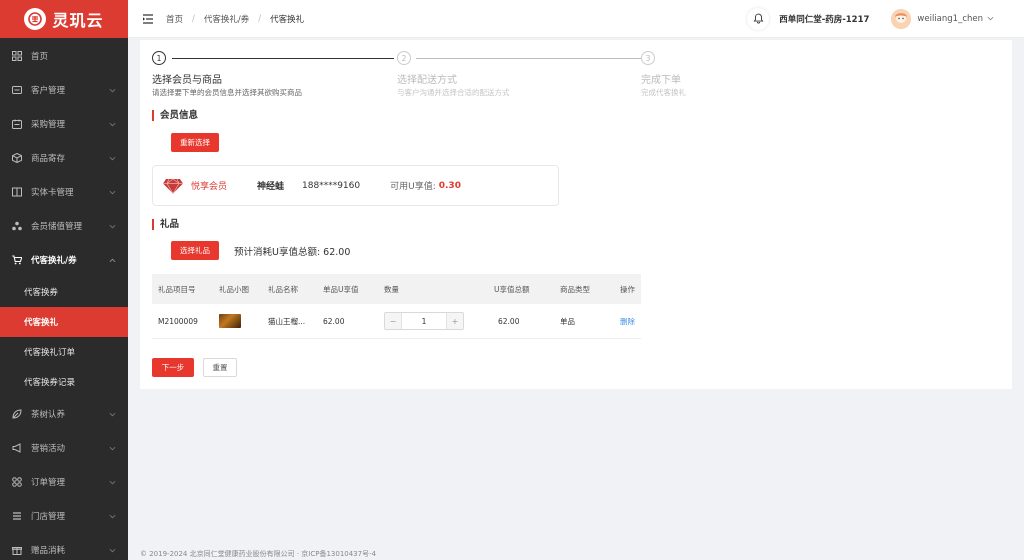 The height and width of the screenshot is (560, 1024). I want to click on table-row: M2100009 猫山王榴... 62.00 − 1 + 62.00 单品 删除, so click(396, 321).